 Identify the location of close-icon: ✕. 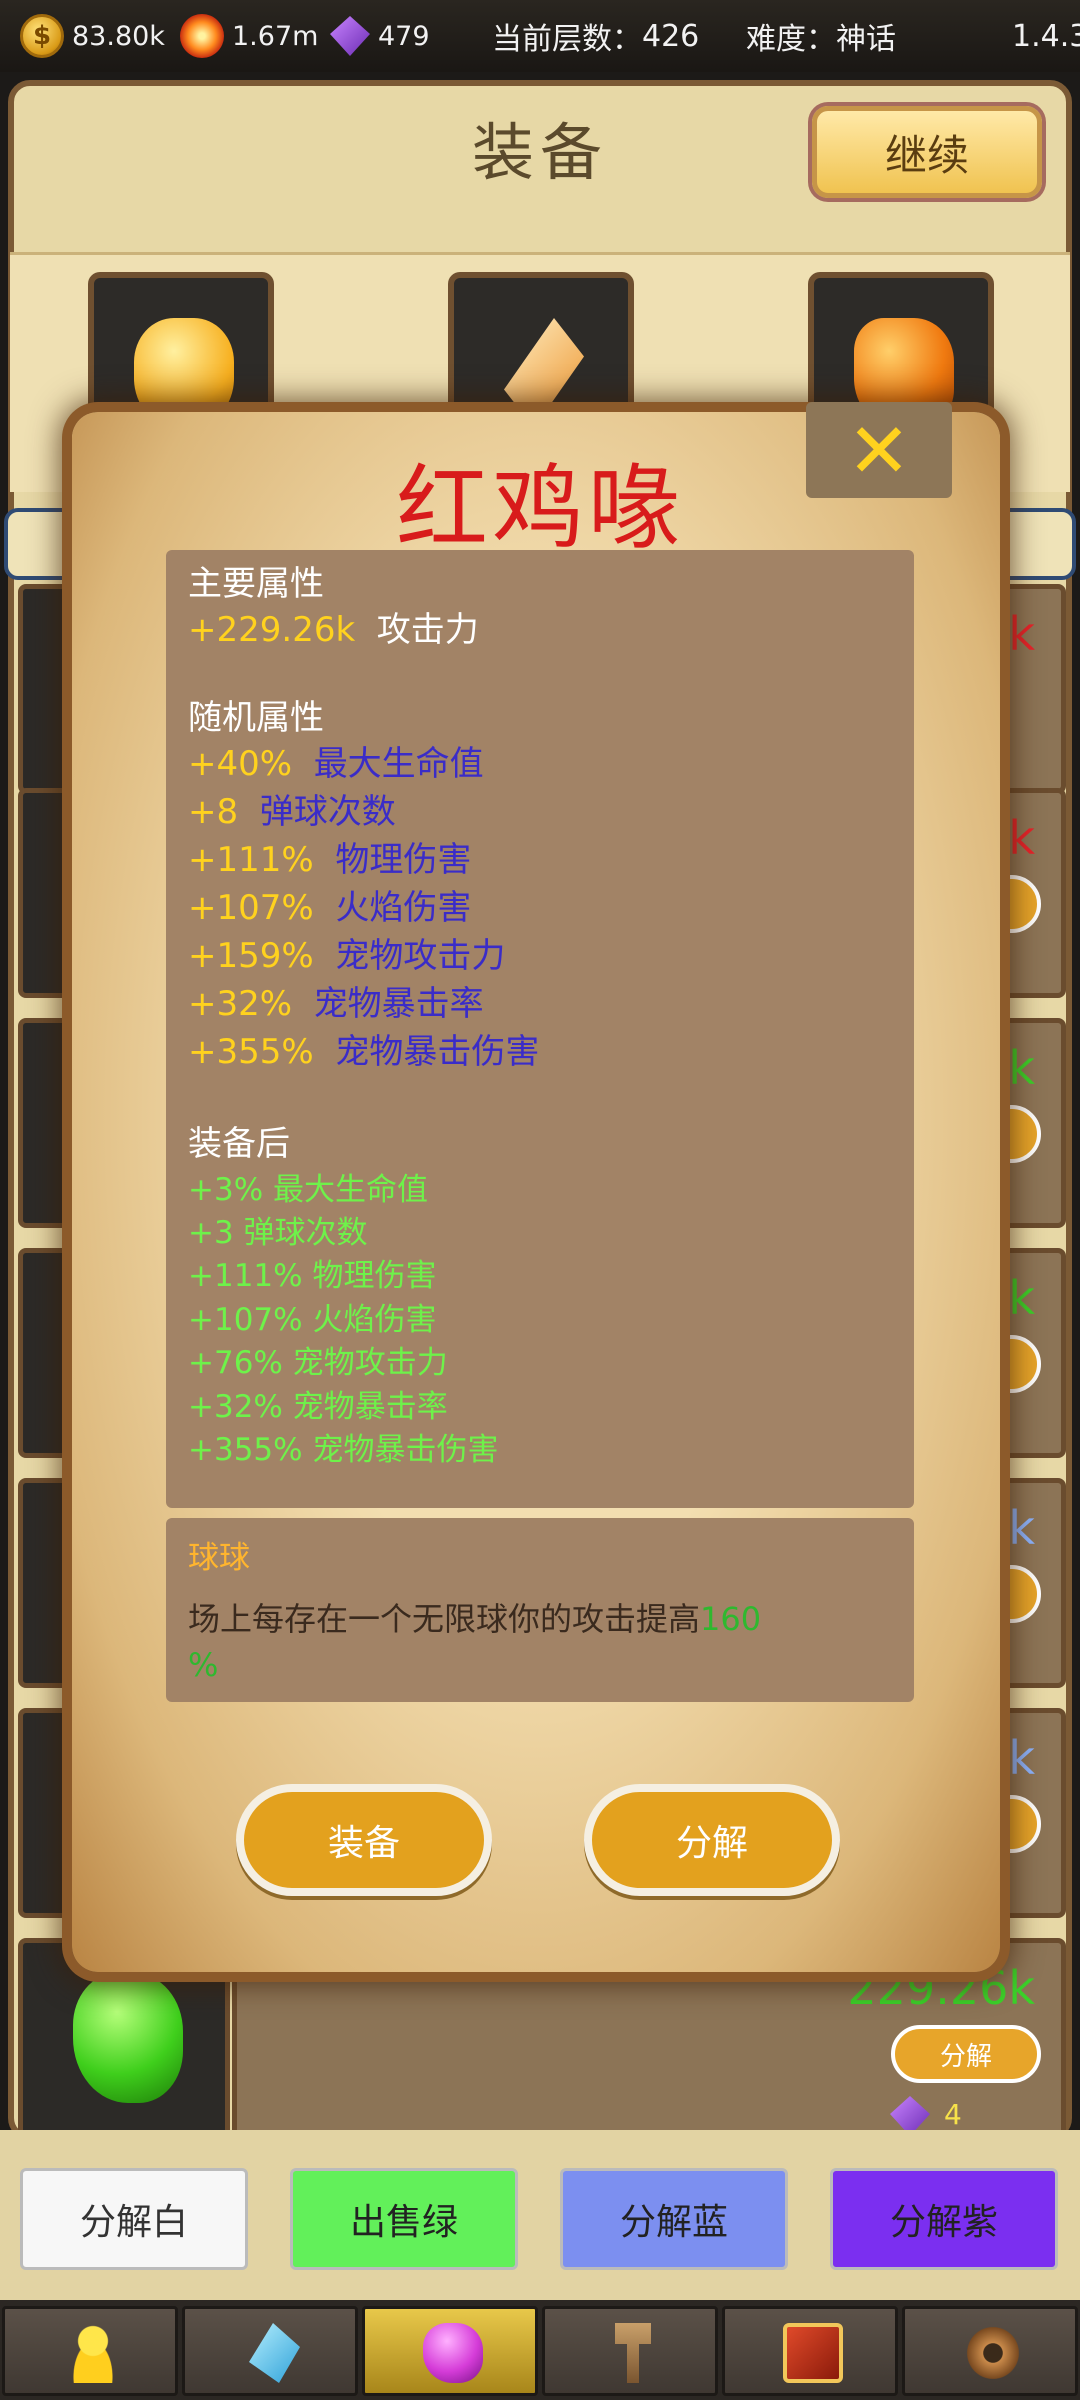
(879, 450).